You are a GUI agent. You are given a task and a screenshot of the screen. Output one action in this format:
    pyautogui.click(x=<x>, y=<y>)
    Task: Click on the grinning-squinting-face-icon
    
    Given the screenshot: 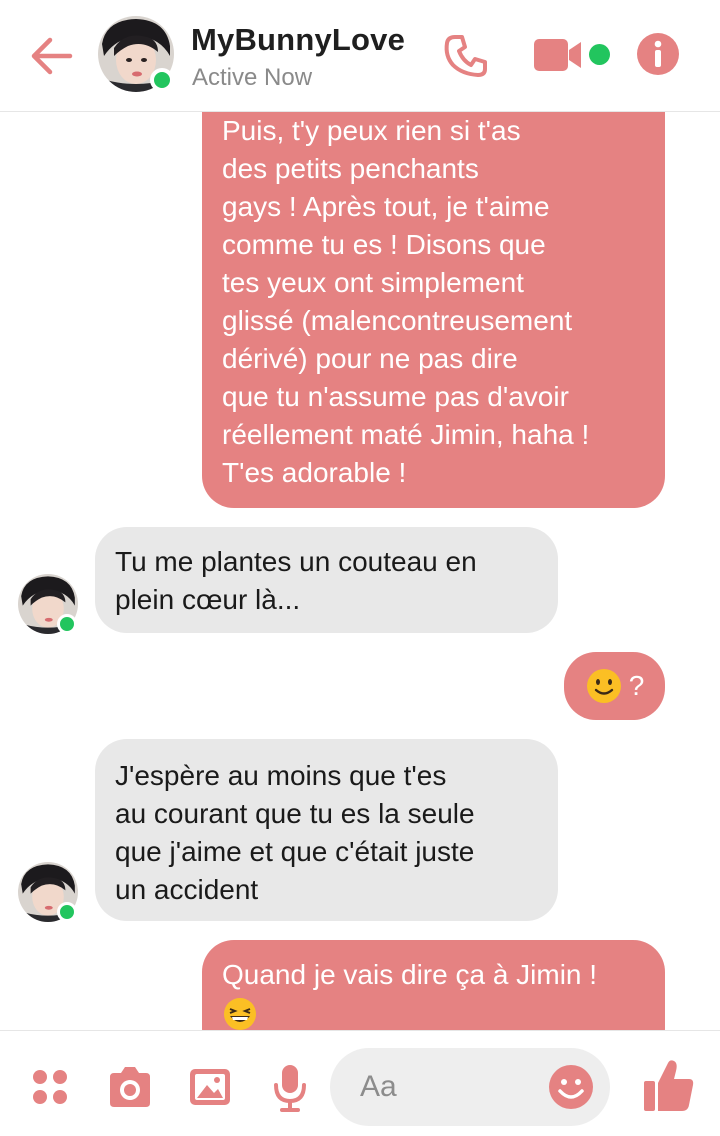 What is the action you would take?
    pyautogui.click(x=240, y=1014)
    